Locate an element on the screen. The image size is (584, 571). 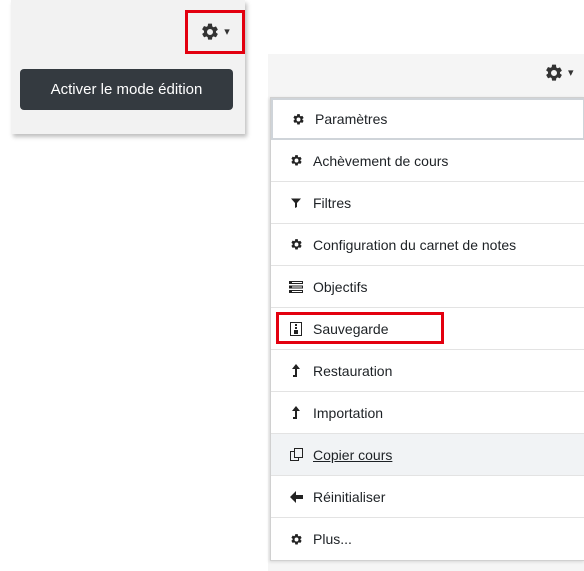
copy-icon is located at coordinates (296, 455).